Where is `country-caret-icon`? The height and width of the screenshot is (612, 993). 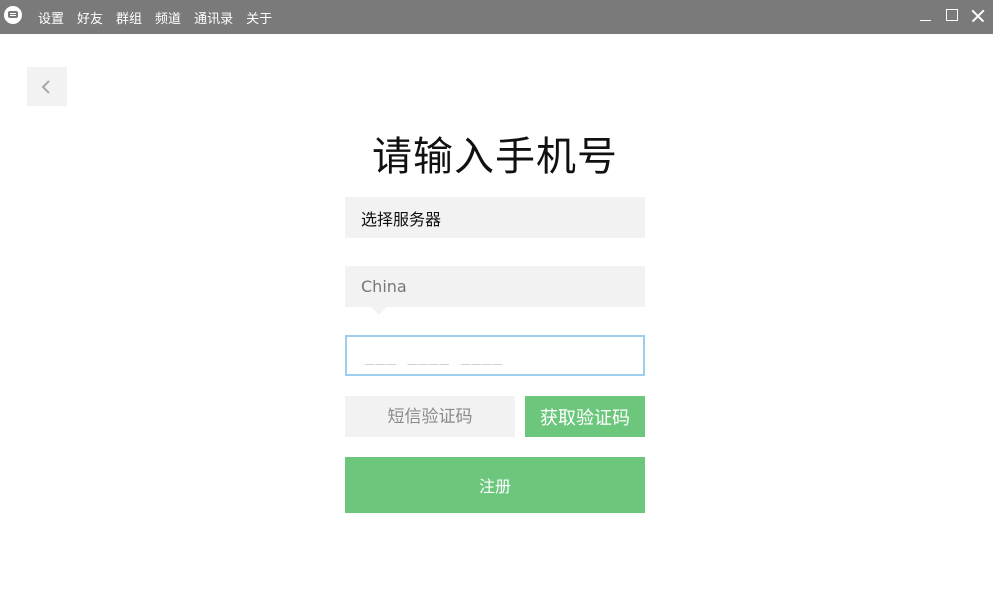
country-caret-icon is located at coordinates (379, 311).